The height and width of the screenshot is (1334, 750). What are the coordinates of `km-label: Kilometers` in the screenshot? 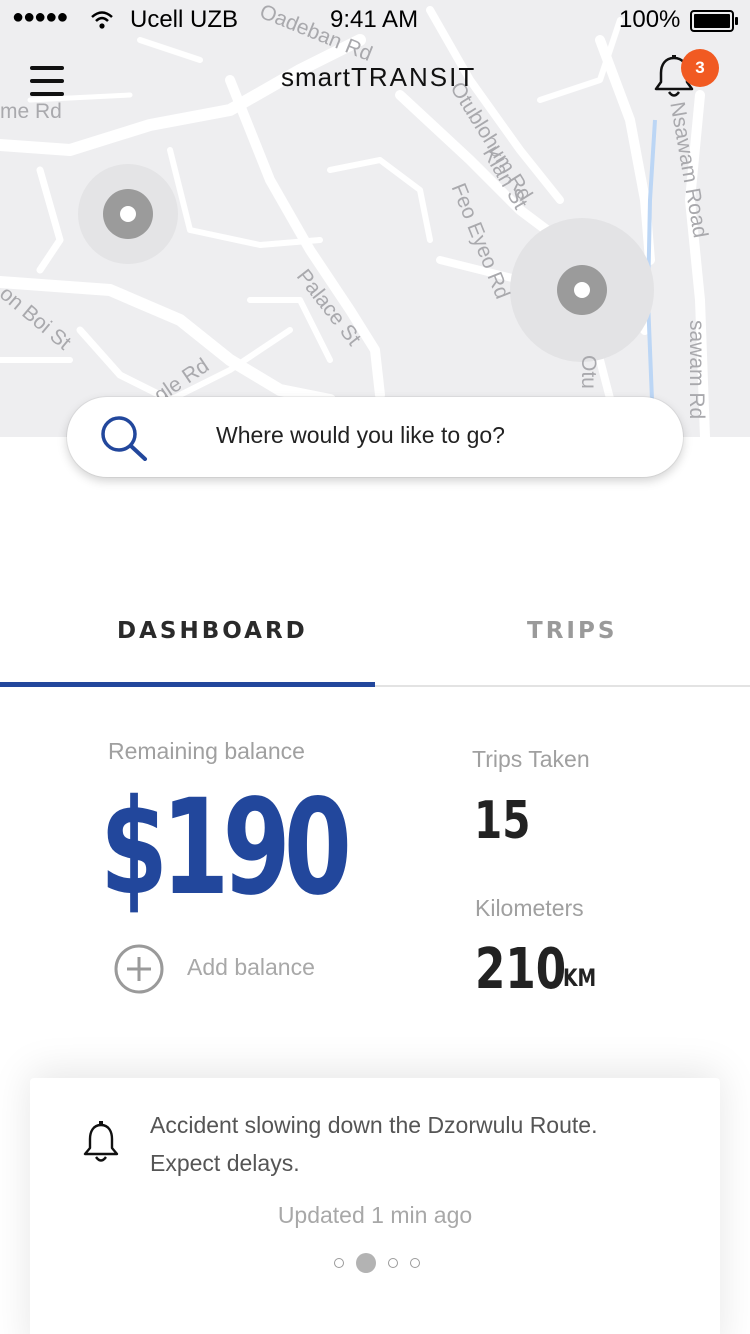 It's located at (529, 908).